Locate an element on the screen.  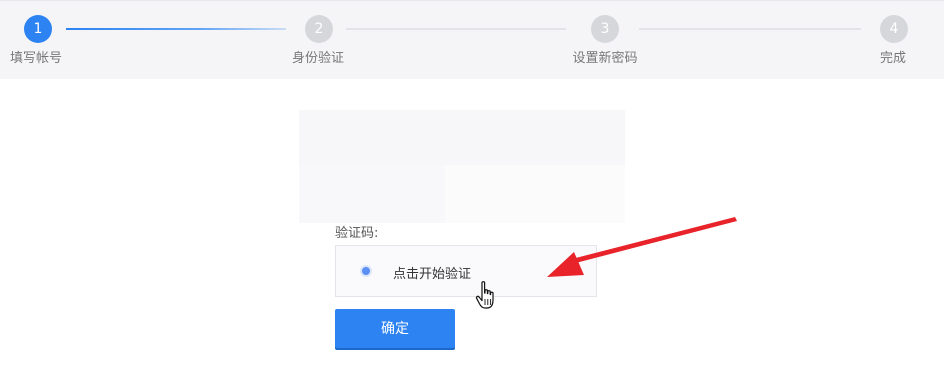
step-1-label: 填写帐号 is located at coordinates (36, 58).